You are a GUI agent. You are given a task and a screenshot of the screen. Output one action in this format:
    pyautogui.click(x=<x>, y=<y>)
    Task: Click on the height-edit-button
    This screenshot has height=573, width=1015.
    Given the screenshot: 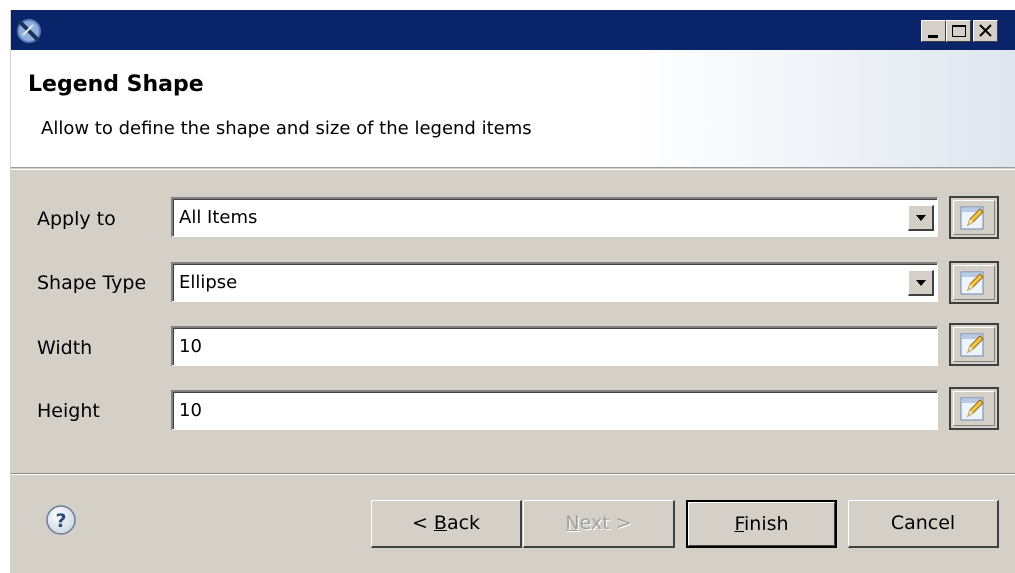 What is the action you would take?
    pyautogui.click(x=974, y=408)
    